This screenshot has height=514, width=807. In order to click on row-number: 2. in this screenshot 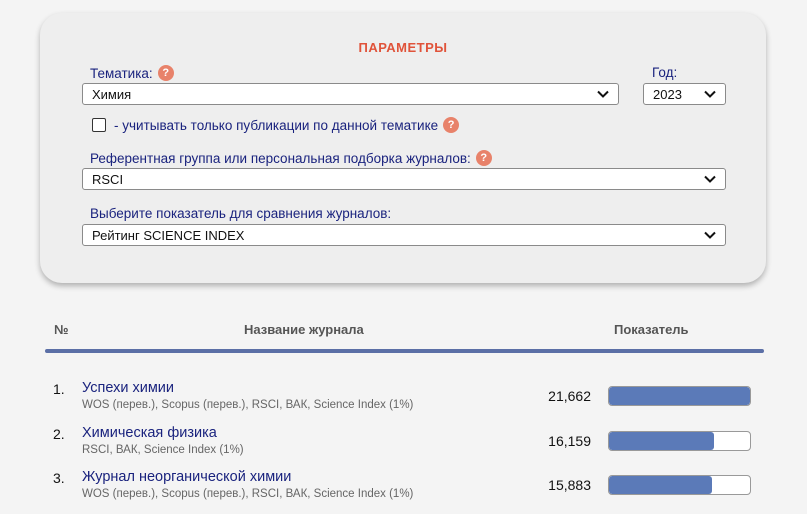, I will do `click(59, 434)`.